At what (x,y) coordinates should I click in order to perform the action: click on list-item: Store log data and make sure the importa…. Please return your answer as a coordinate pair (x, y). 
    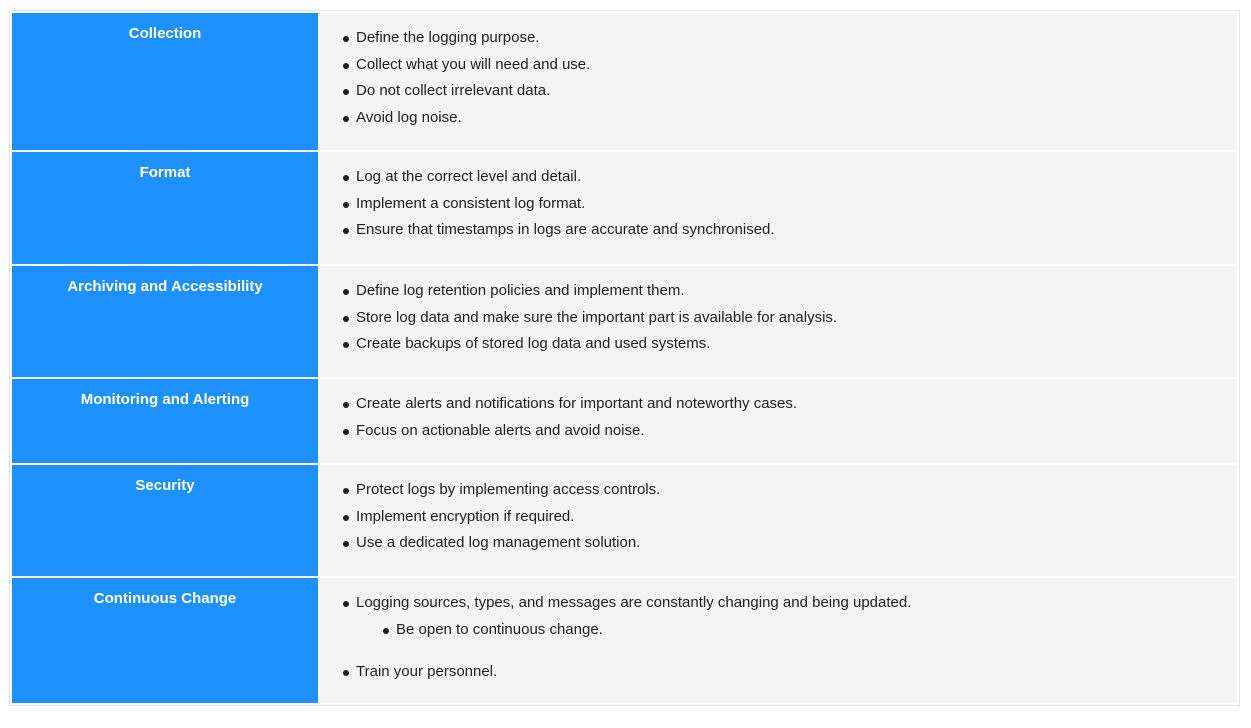
    Looking at the image, I should click on (783, 318).